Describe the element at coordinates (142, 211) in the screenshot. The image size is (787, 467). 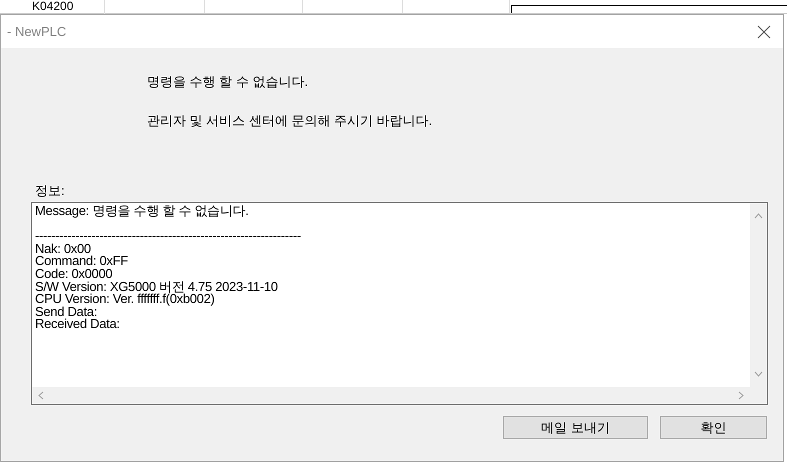
I see `info-message: Message: 명령을 수행 할 수 없습니다.` at that location.